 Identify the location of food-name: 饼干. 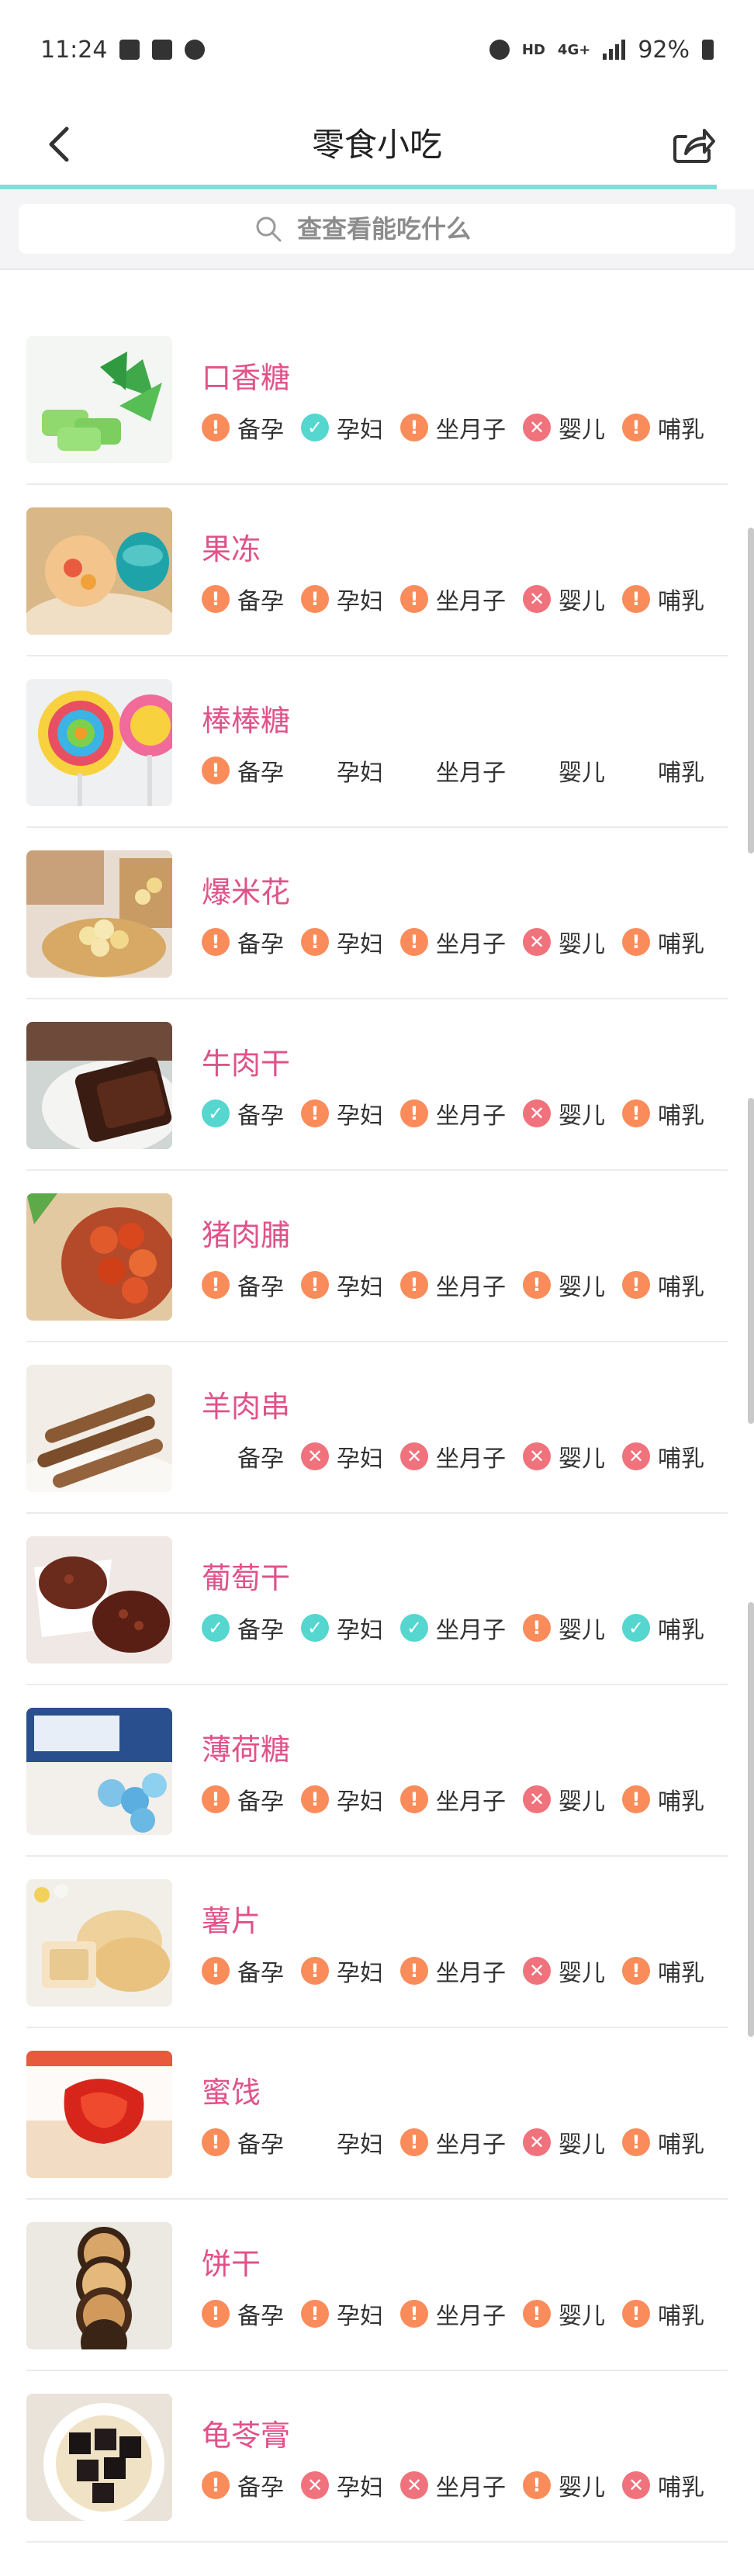
(231, 2264).